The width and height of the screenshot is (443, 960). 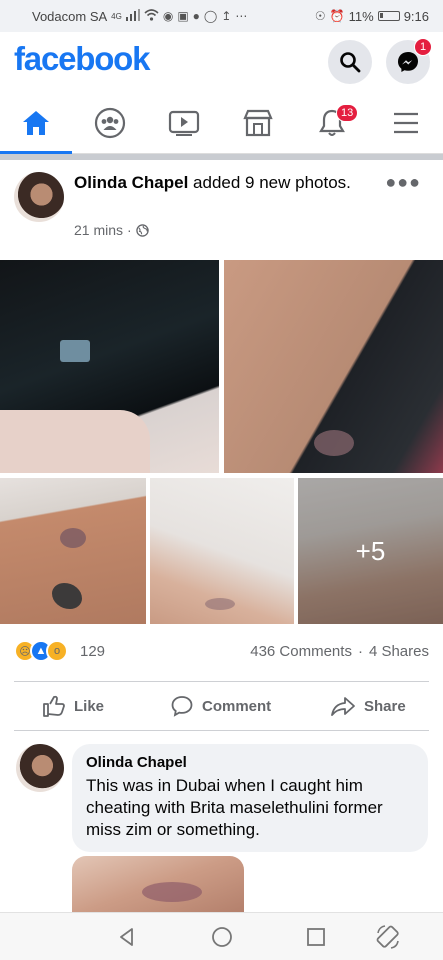 I want to click on recents-icon, so click(x=316, y=937).